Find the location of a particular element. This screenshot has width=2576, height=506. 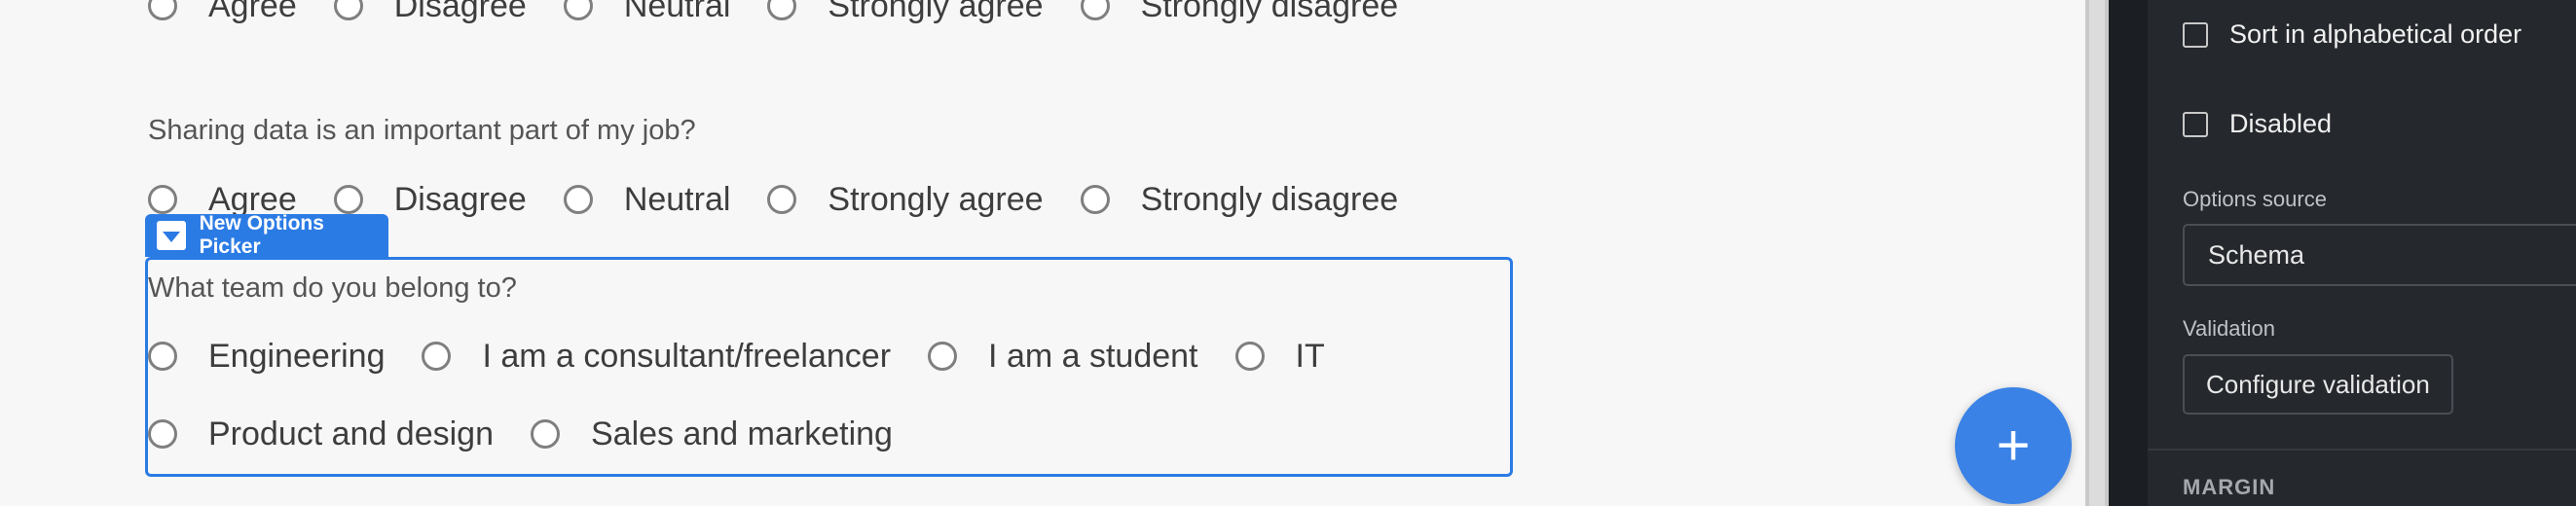

configure-validation-button: Configure validation is located at coordinates (2318, 384).